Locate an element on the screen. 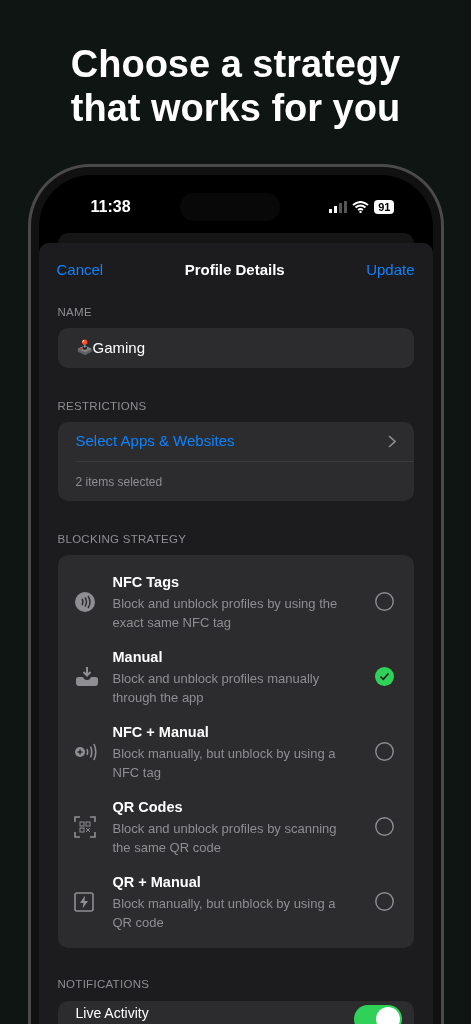 This screenshot has width=471, height=1024. section-header: RESTRICTIONS is located at coordinates (102, 406).